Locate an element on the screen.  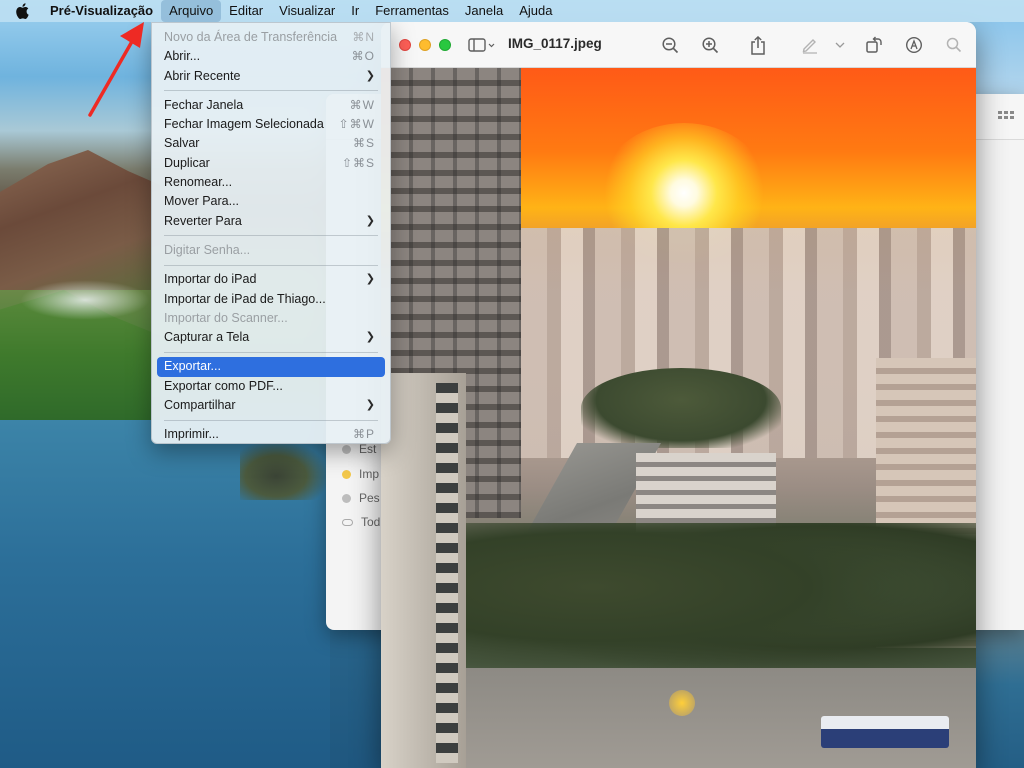
markup-button is located at coordinates (810, 45).